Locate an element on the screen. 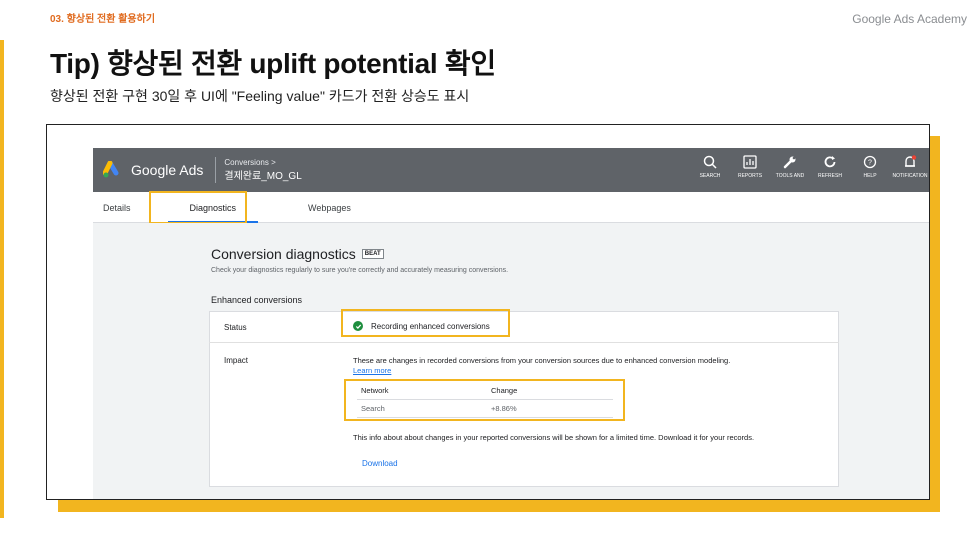  reports-button: REPORTS is located at coordinates (750, 166).